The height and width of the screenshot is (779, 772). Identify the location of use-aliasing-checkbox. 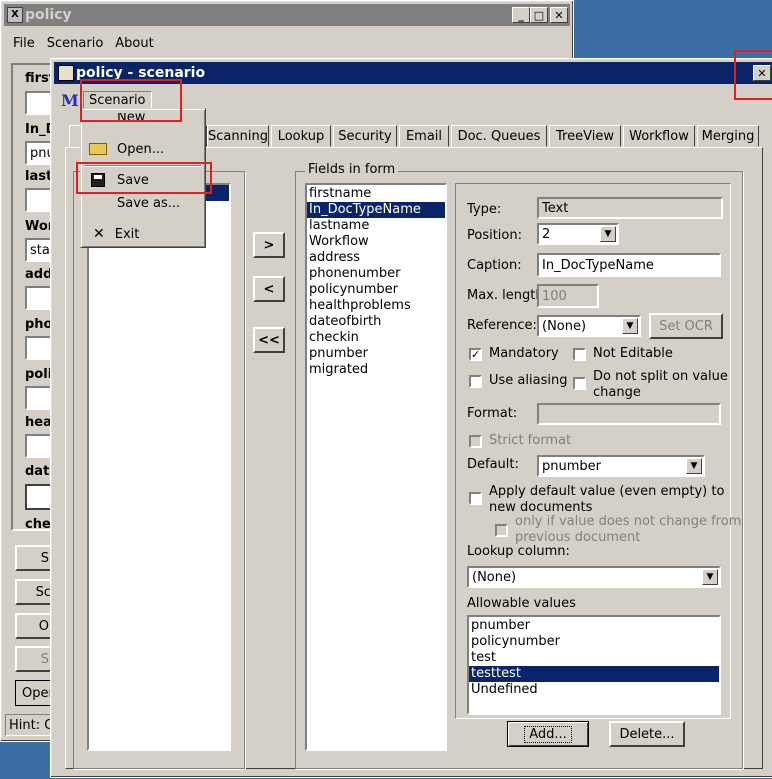
(475, 381).